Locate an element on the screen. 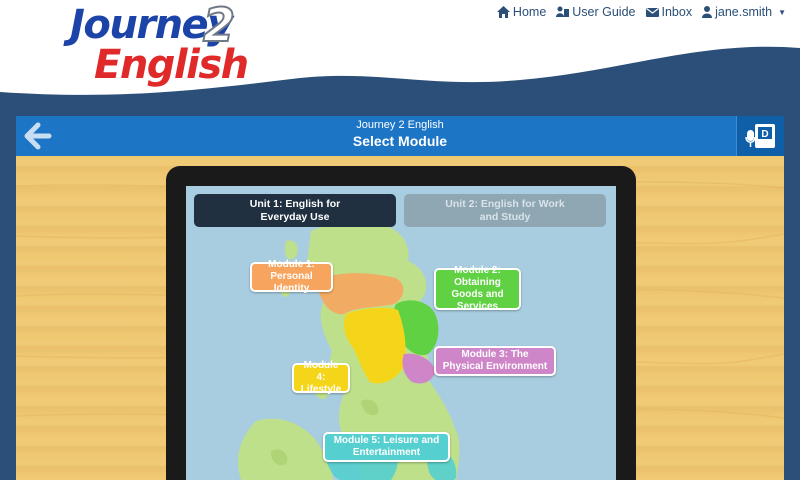 This screenshot has height=480, width=800. logo-word-english: English is located at coordinates (171, 65).